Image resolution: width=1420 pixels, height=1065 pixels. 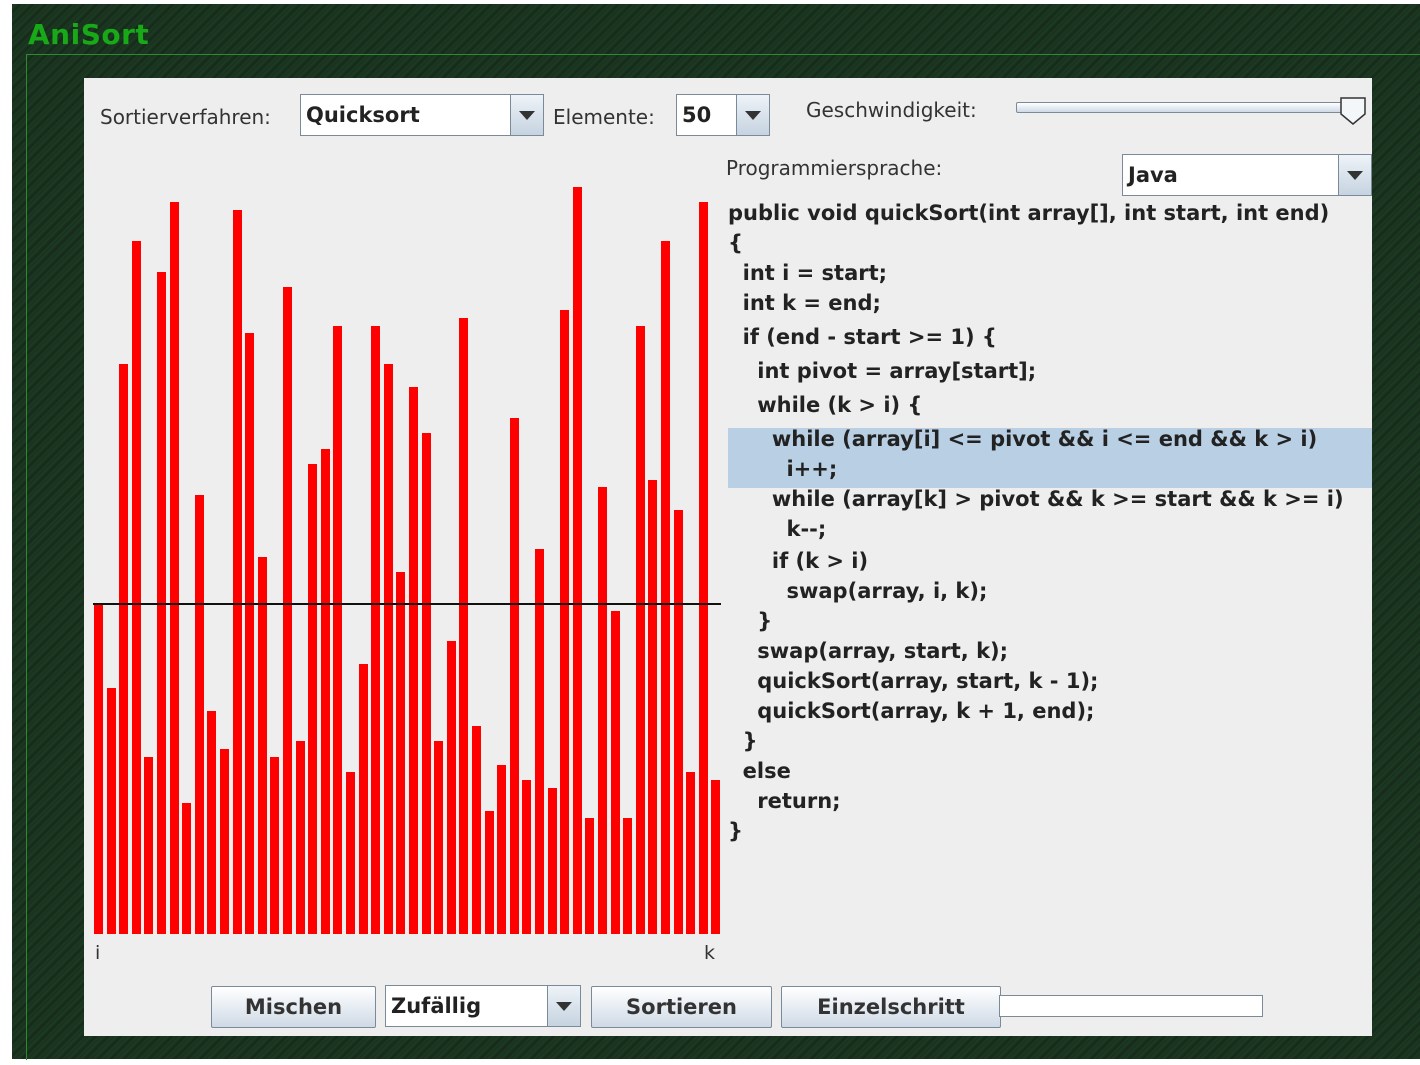 I want to click on shuffle-mode-value: Zufällig, so click(x=436, y=1006).